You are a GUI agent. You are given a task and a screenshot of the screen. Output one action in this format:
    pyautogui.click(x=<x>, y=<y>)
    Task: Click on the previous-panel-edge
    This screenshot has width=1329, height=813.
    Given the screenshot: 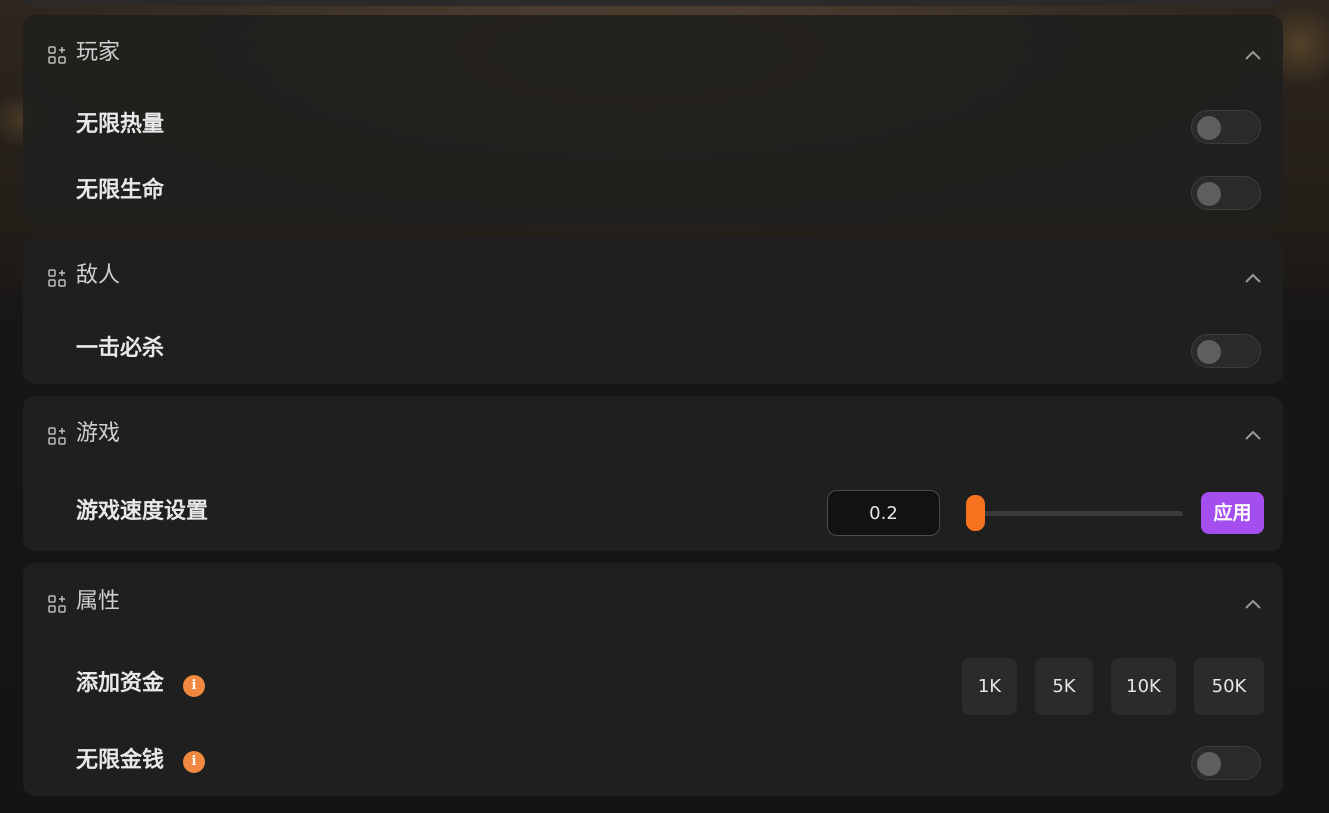 What is the action you would take?
    pyautogui.click(x=653, y=3)
    